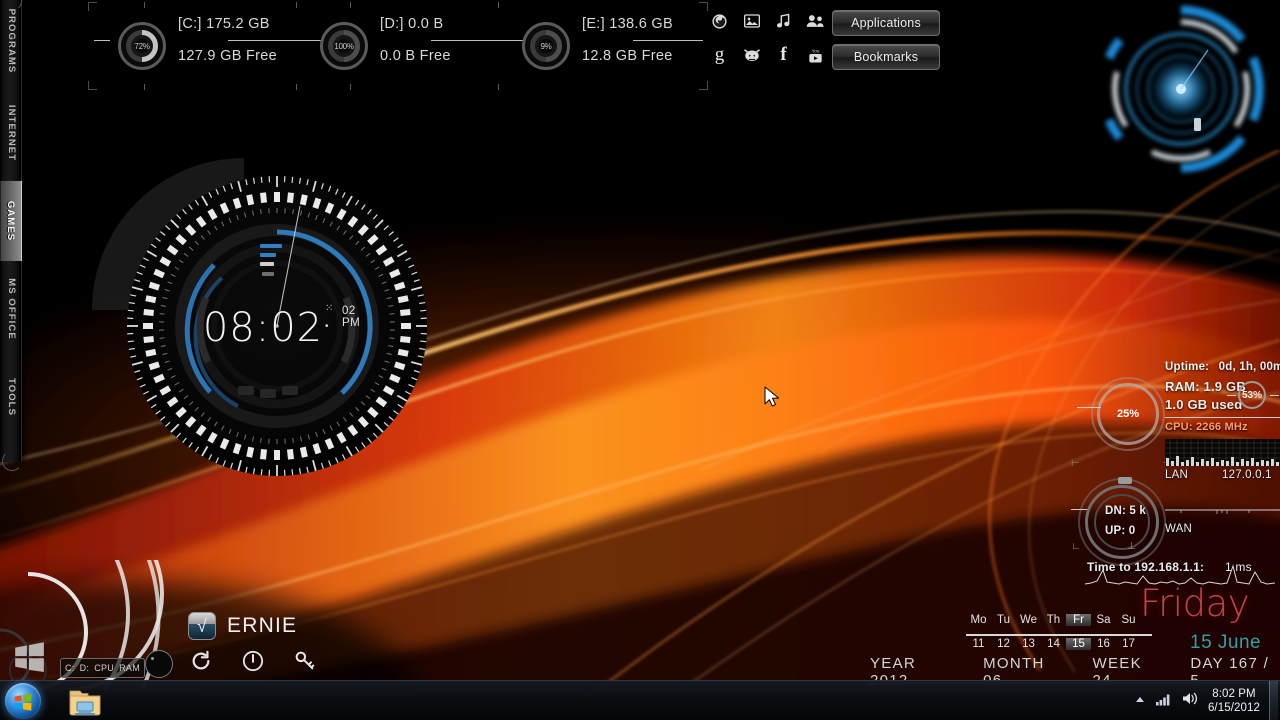  I want to click on meter-label-c: C:, so click(69, 668).